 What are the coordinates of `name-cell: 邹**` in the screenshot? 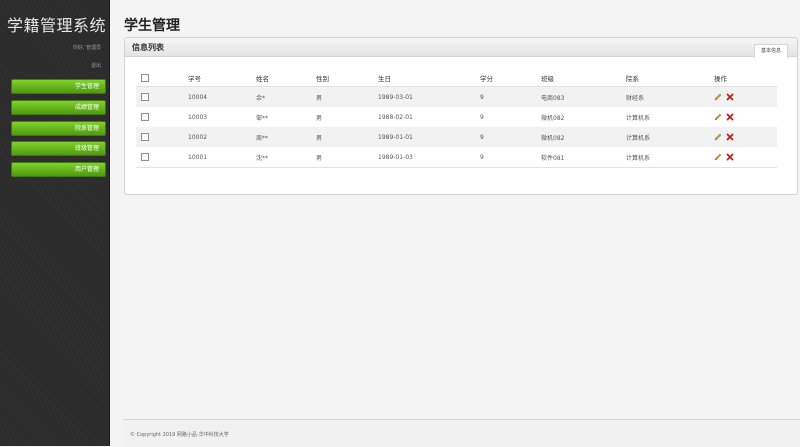 It's located at (262, 118).